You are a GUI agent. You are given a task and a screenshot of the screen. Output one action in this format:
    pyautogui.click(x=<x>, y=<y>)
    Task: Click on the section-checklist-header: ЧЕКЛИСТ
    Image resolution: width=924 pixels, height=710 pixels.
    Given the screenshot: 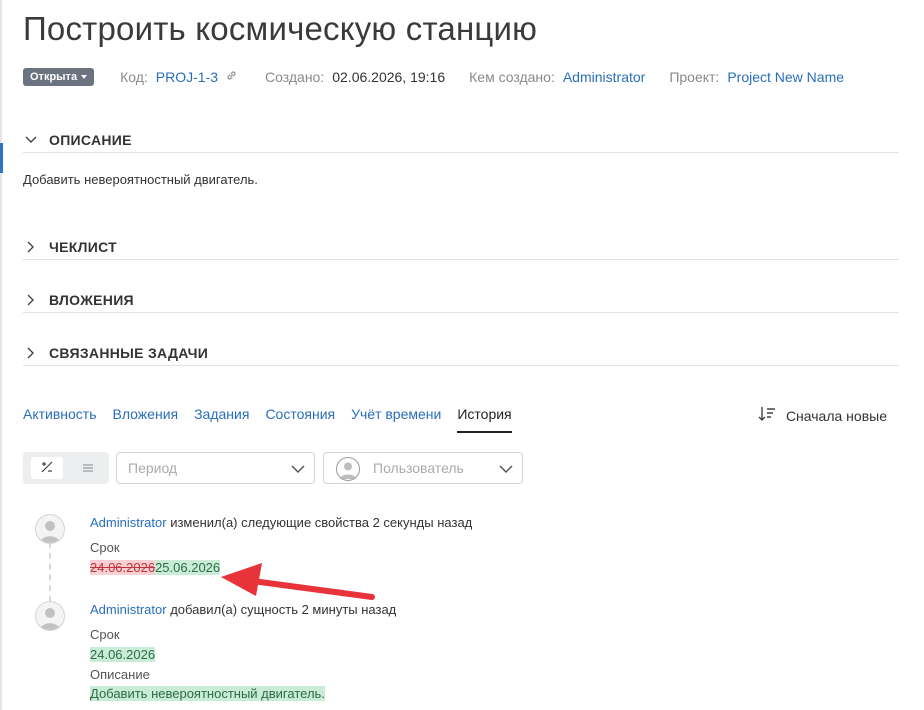 What is the action you would take?
    pyautogui.click(x=461, y=247)
    